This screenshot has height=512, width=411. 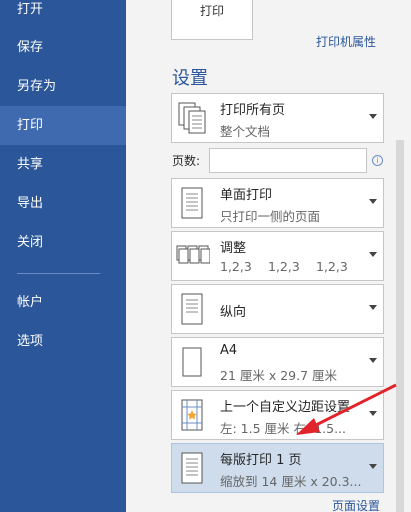 I want to click on margins-icon, so click(x=192, y=415).